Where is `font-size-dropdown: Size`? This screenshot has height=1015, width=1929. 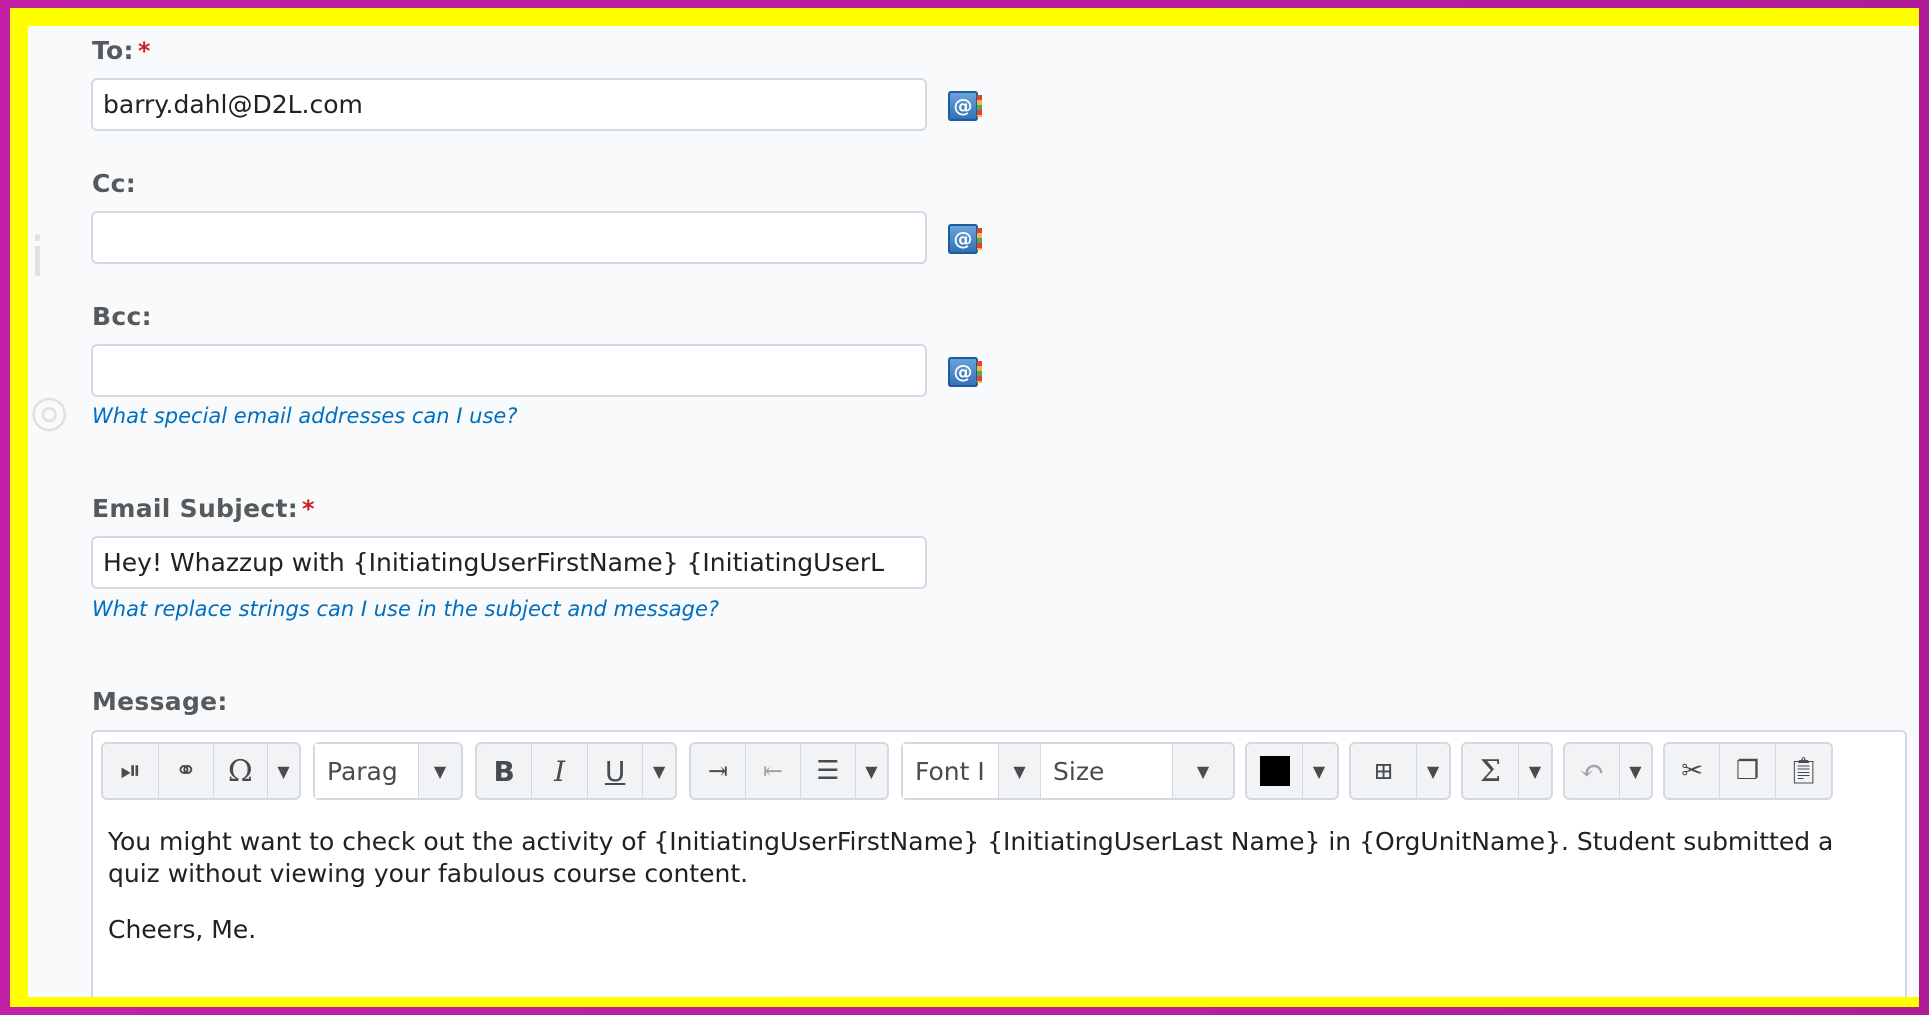 font-size-dropdown: Size is located at coordinates (1107, 771).